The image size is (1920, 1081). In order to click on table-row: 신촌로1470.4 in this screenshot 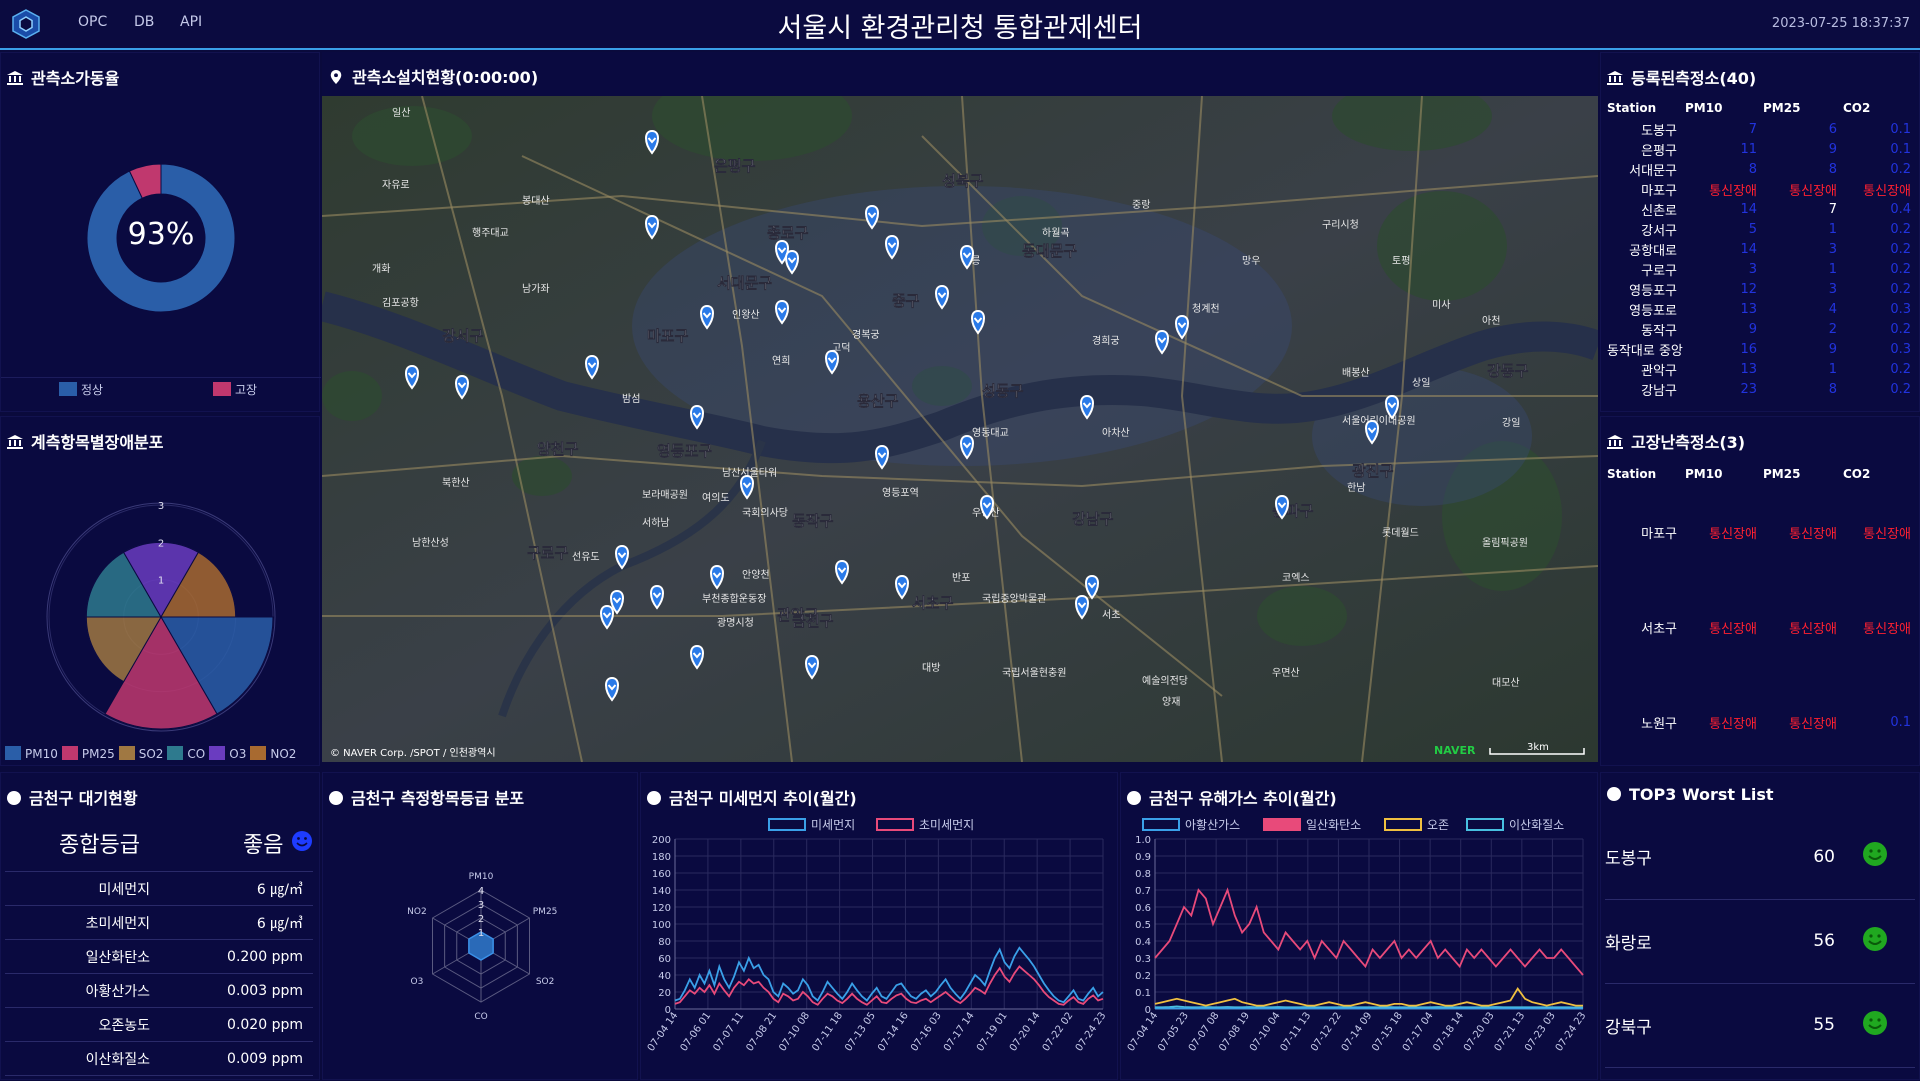, I will do `click(1762, 209)`.